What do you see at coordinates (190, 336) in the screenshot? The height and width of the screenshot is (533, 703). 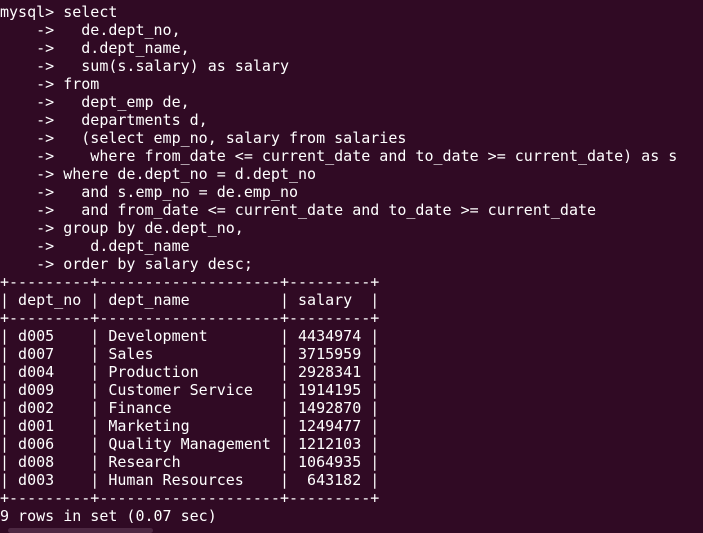 I see `table-row: | d005 | Development | 4434974 |` at bounding box center [190, 336].